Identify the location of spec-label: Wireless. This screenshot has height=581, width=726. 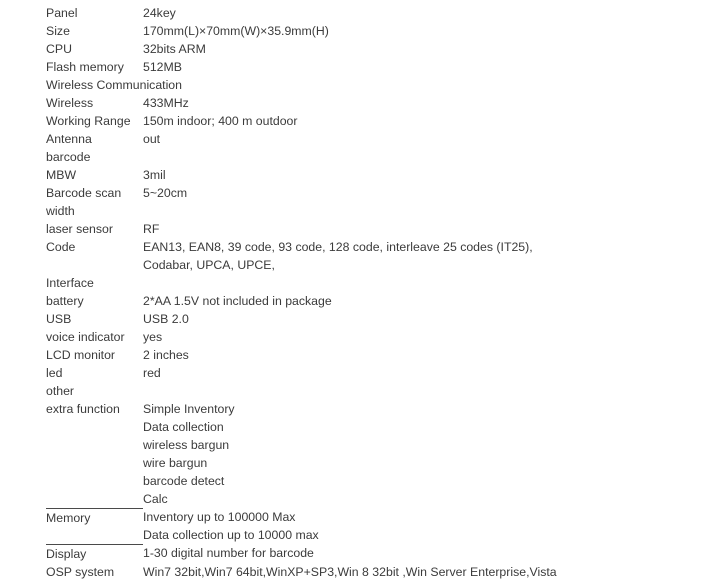
(70, 103).